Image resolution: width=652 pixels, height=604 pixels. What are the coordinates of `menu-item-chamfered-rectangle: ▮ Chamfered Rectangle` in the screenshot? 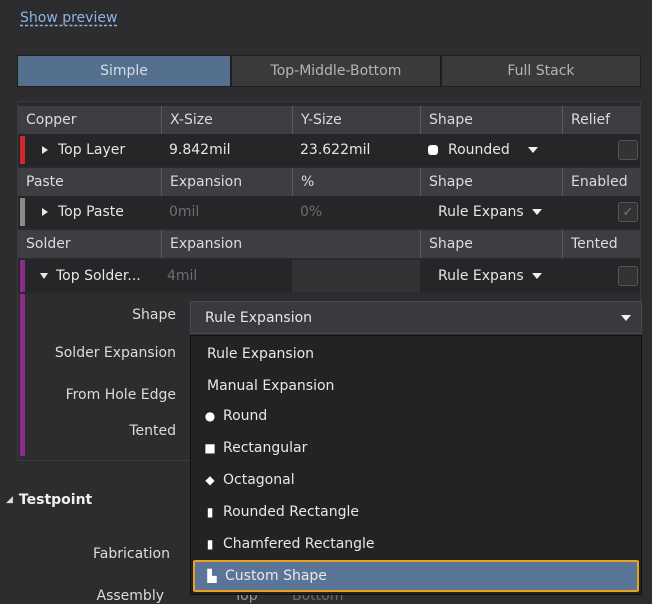 It's located at (416, 544).